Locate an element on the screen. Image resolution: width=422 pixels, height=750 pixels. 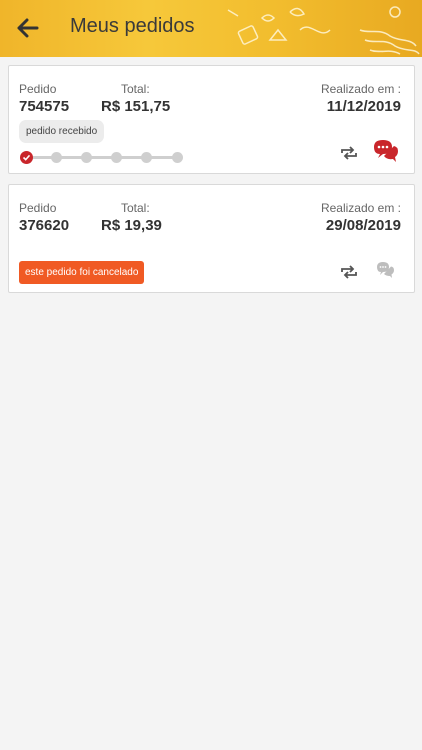
order-number: 376620 is located at coordinates (44, 225).